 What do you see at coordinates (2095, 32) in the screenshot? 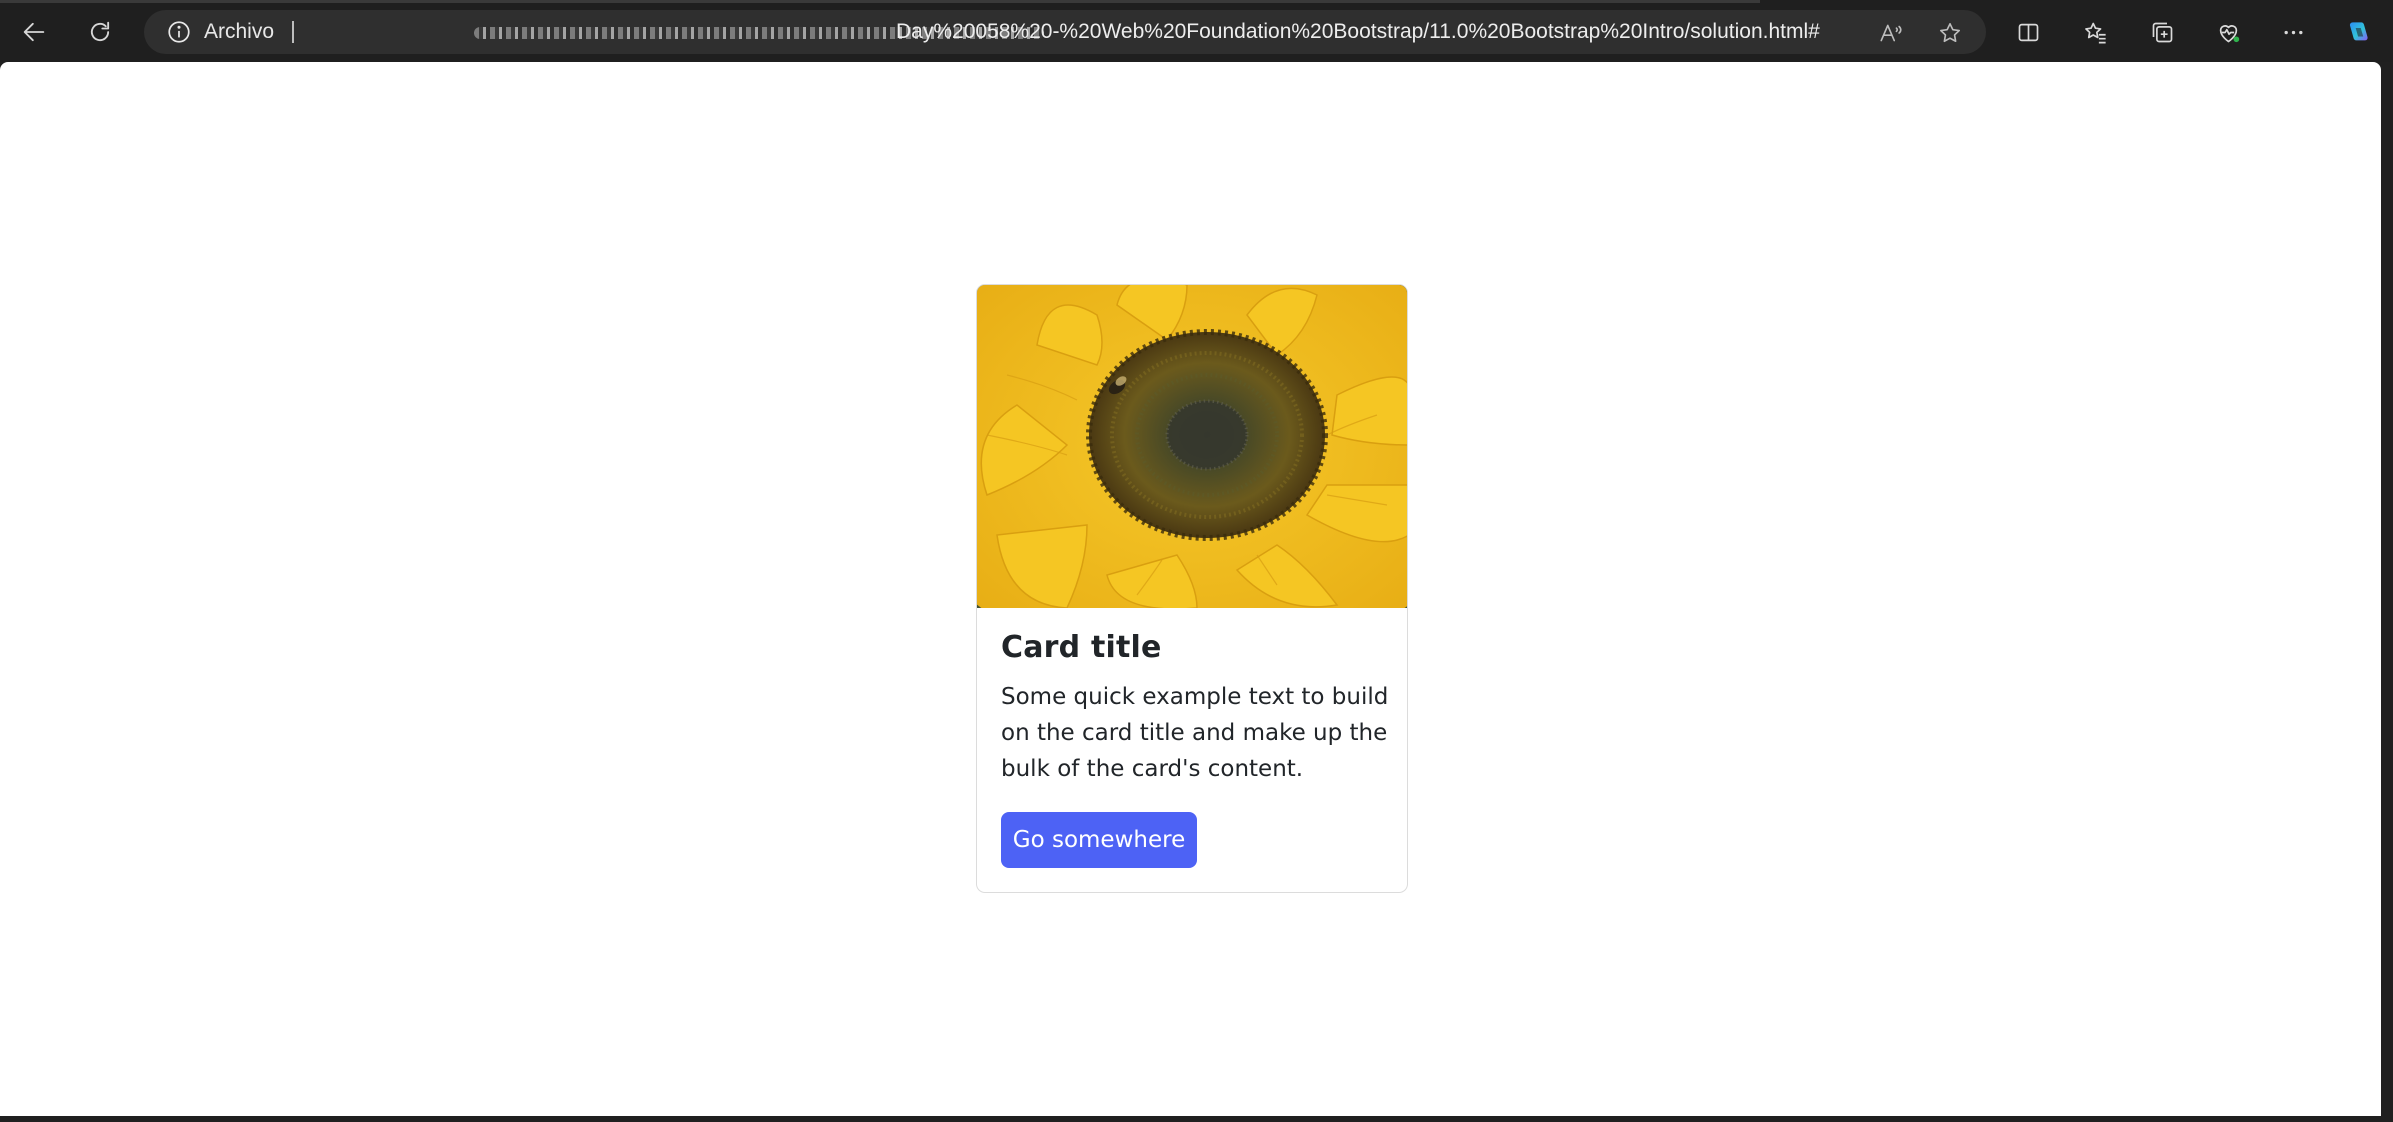
I see `favorites-icon` at bounding box center [2095, 32].